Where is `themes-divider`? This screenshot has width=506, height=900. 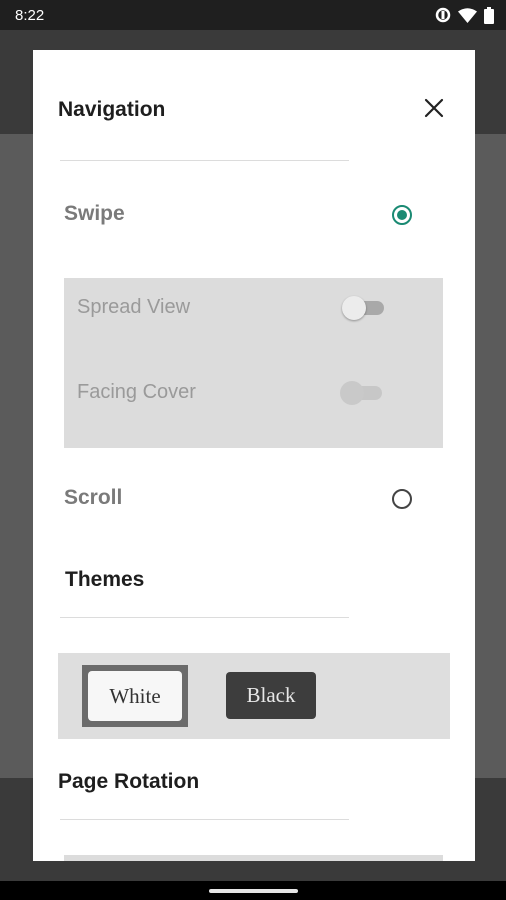
themes-divider is located at coordinates (204, 617).